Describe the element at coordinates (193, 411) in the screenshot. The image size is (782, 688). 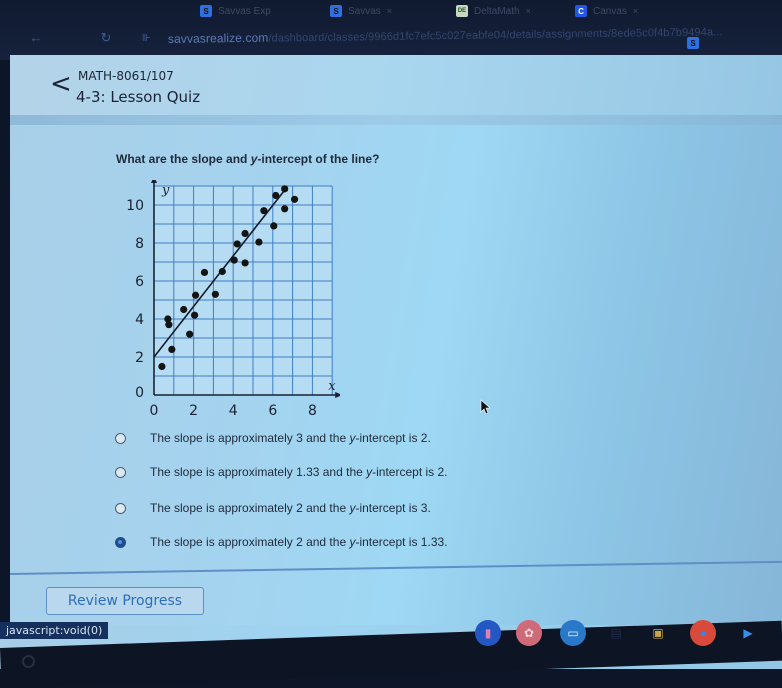
I see `x-tick-label: 2` at that location.